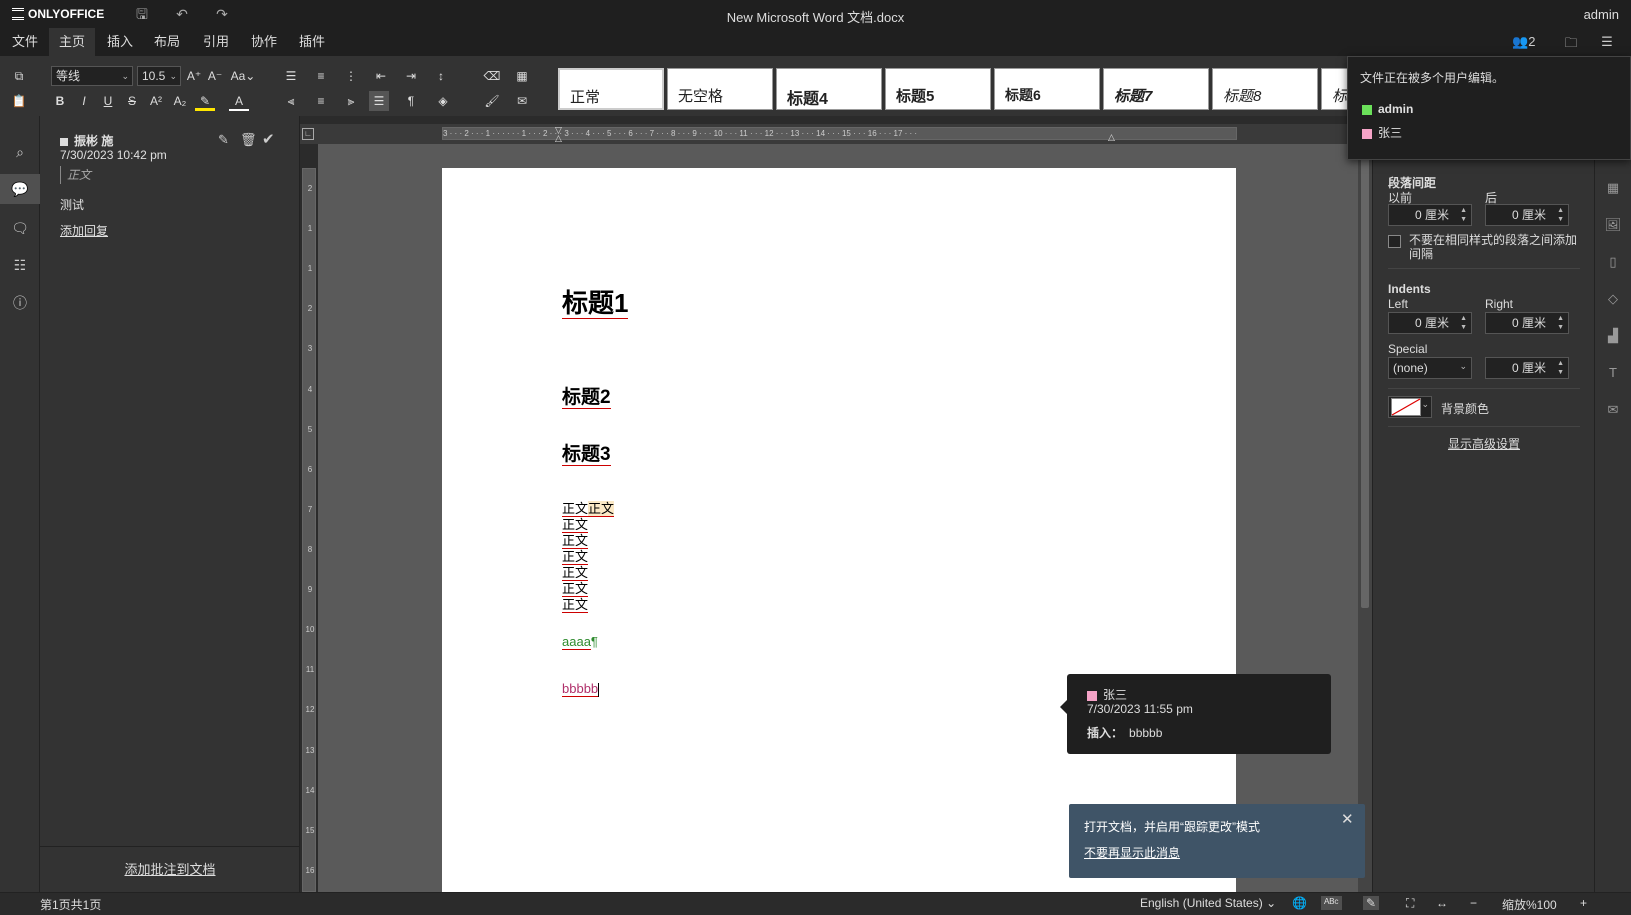 This screenshot has width=1631, height=915. What do you see at coordinates (601, 509) in the screenshot?
I see `commented-text: 正文` at bounding box center [601, 509].